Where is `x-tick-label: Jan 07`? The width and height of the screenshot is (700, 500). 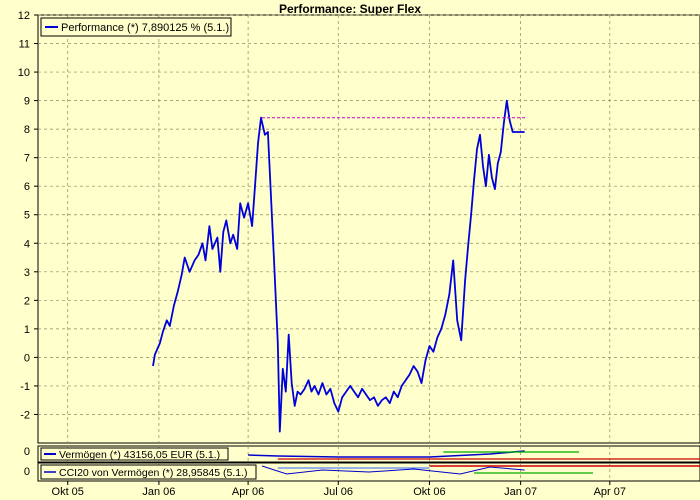
x-tick-label: Jan 07 is located at coordinates (520, 492).